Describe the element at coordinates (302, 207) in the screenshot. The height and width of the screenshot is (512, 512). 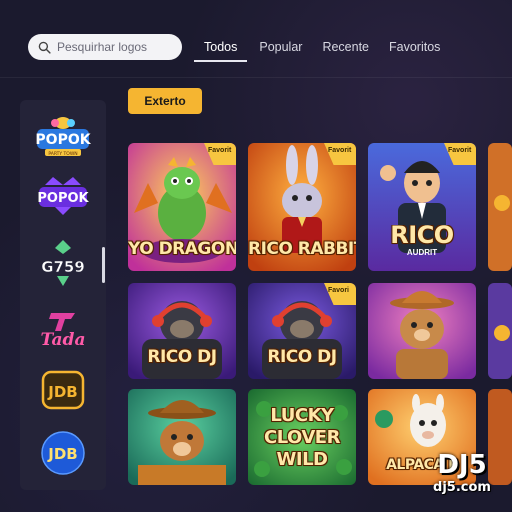
I see `game-card-rico-rabbit: Favorit RICO RABBIT` at that location.